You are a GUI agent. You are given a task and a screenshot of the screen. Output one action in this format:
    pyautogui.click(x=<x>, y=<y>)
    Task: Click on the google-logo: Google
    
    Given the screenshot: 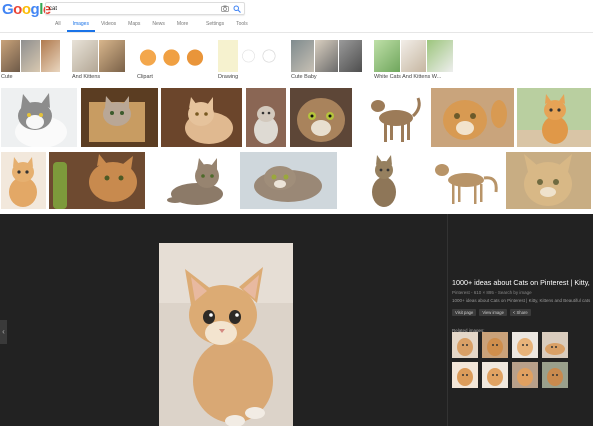 What is the action you would take?
    pyautogui.click(x=26, y=9)
    